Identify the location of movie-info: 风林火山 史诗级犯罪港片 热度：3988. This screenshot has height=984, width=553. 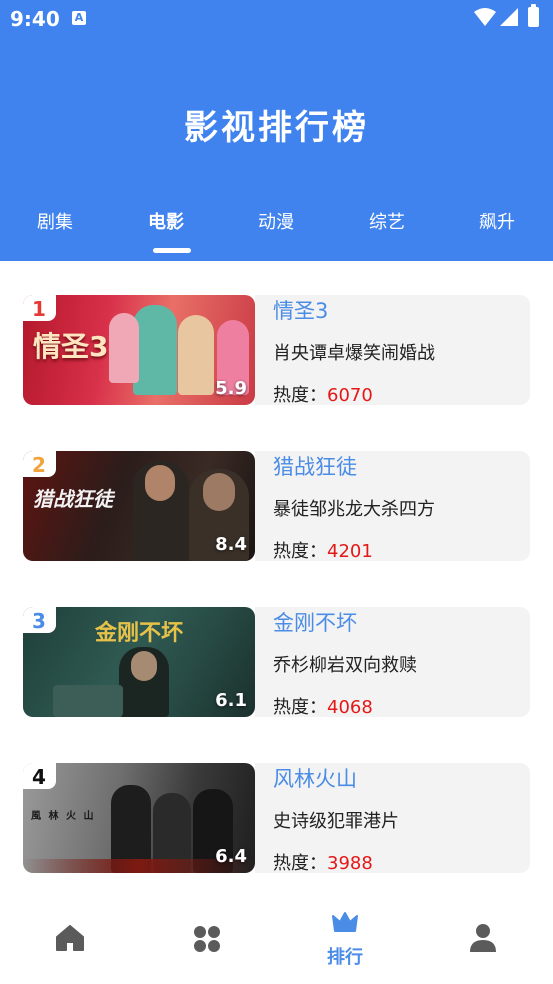
(392, 819).